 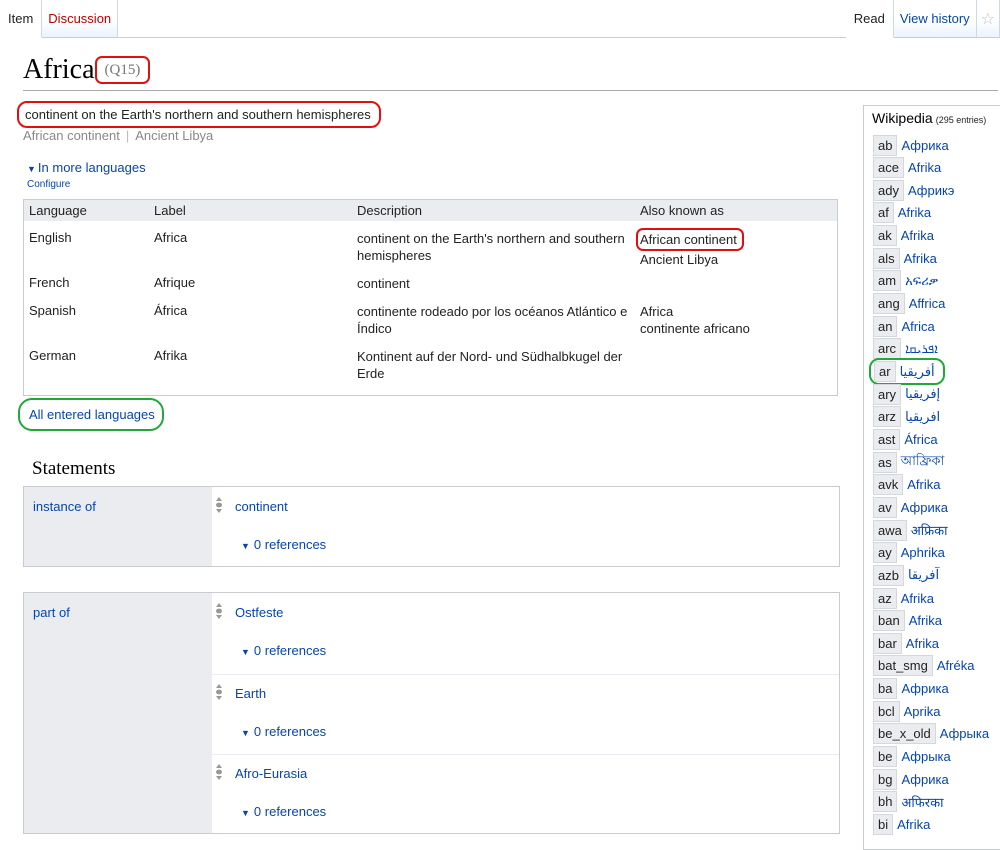 I want to click on sitelink-item: ab Африка, so click(x=911, y=145).